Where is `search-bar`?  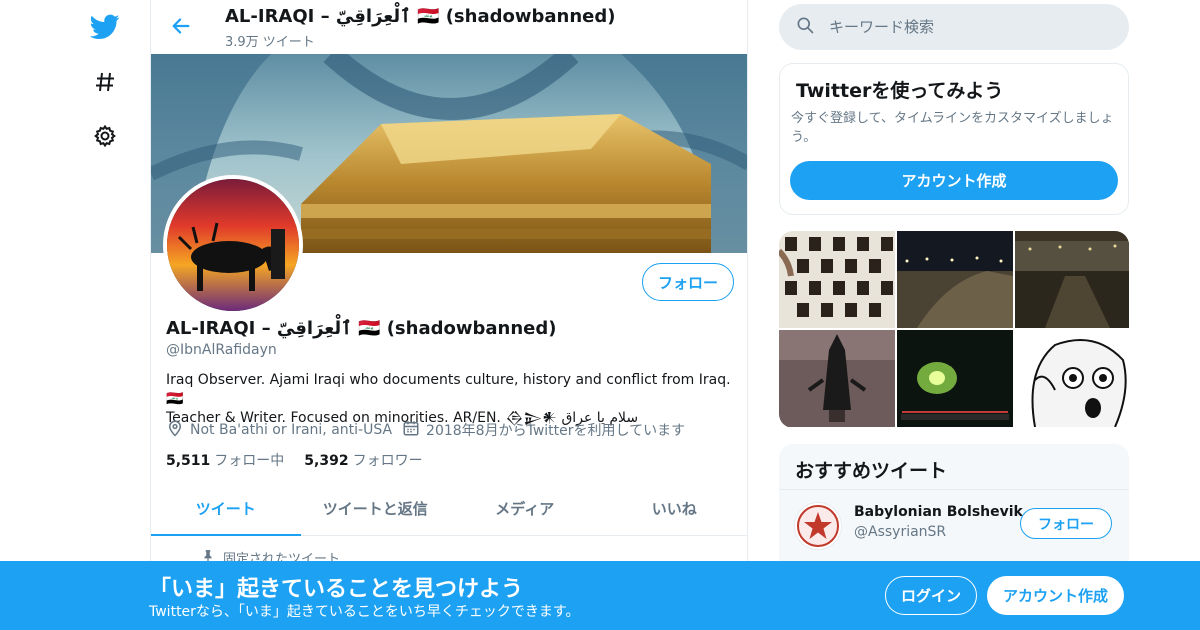 search-bar is located at coordinates (954, 27).